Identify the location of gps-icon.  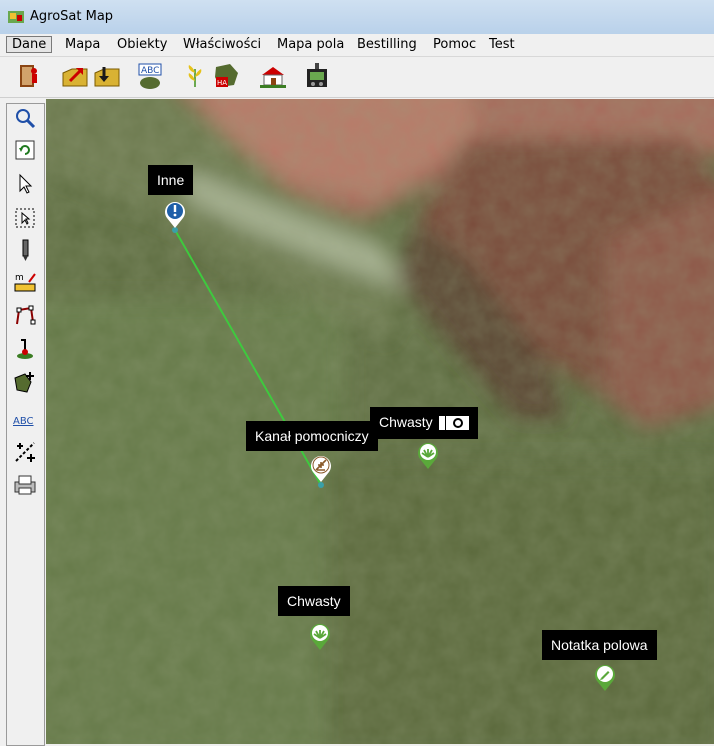
(317, 76).